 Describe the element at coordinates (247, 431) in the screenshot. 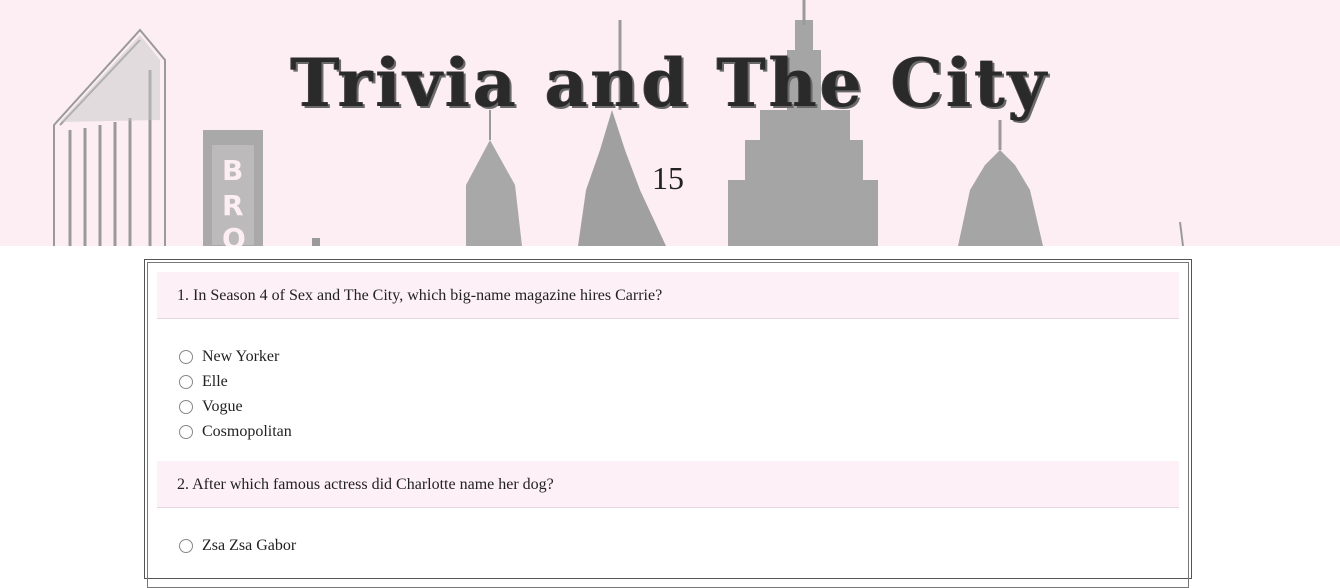

I see `option-label: Cosmopolitan` at that location.